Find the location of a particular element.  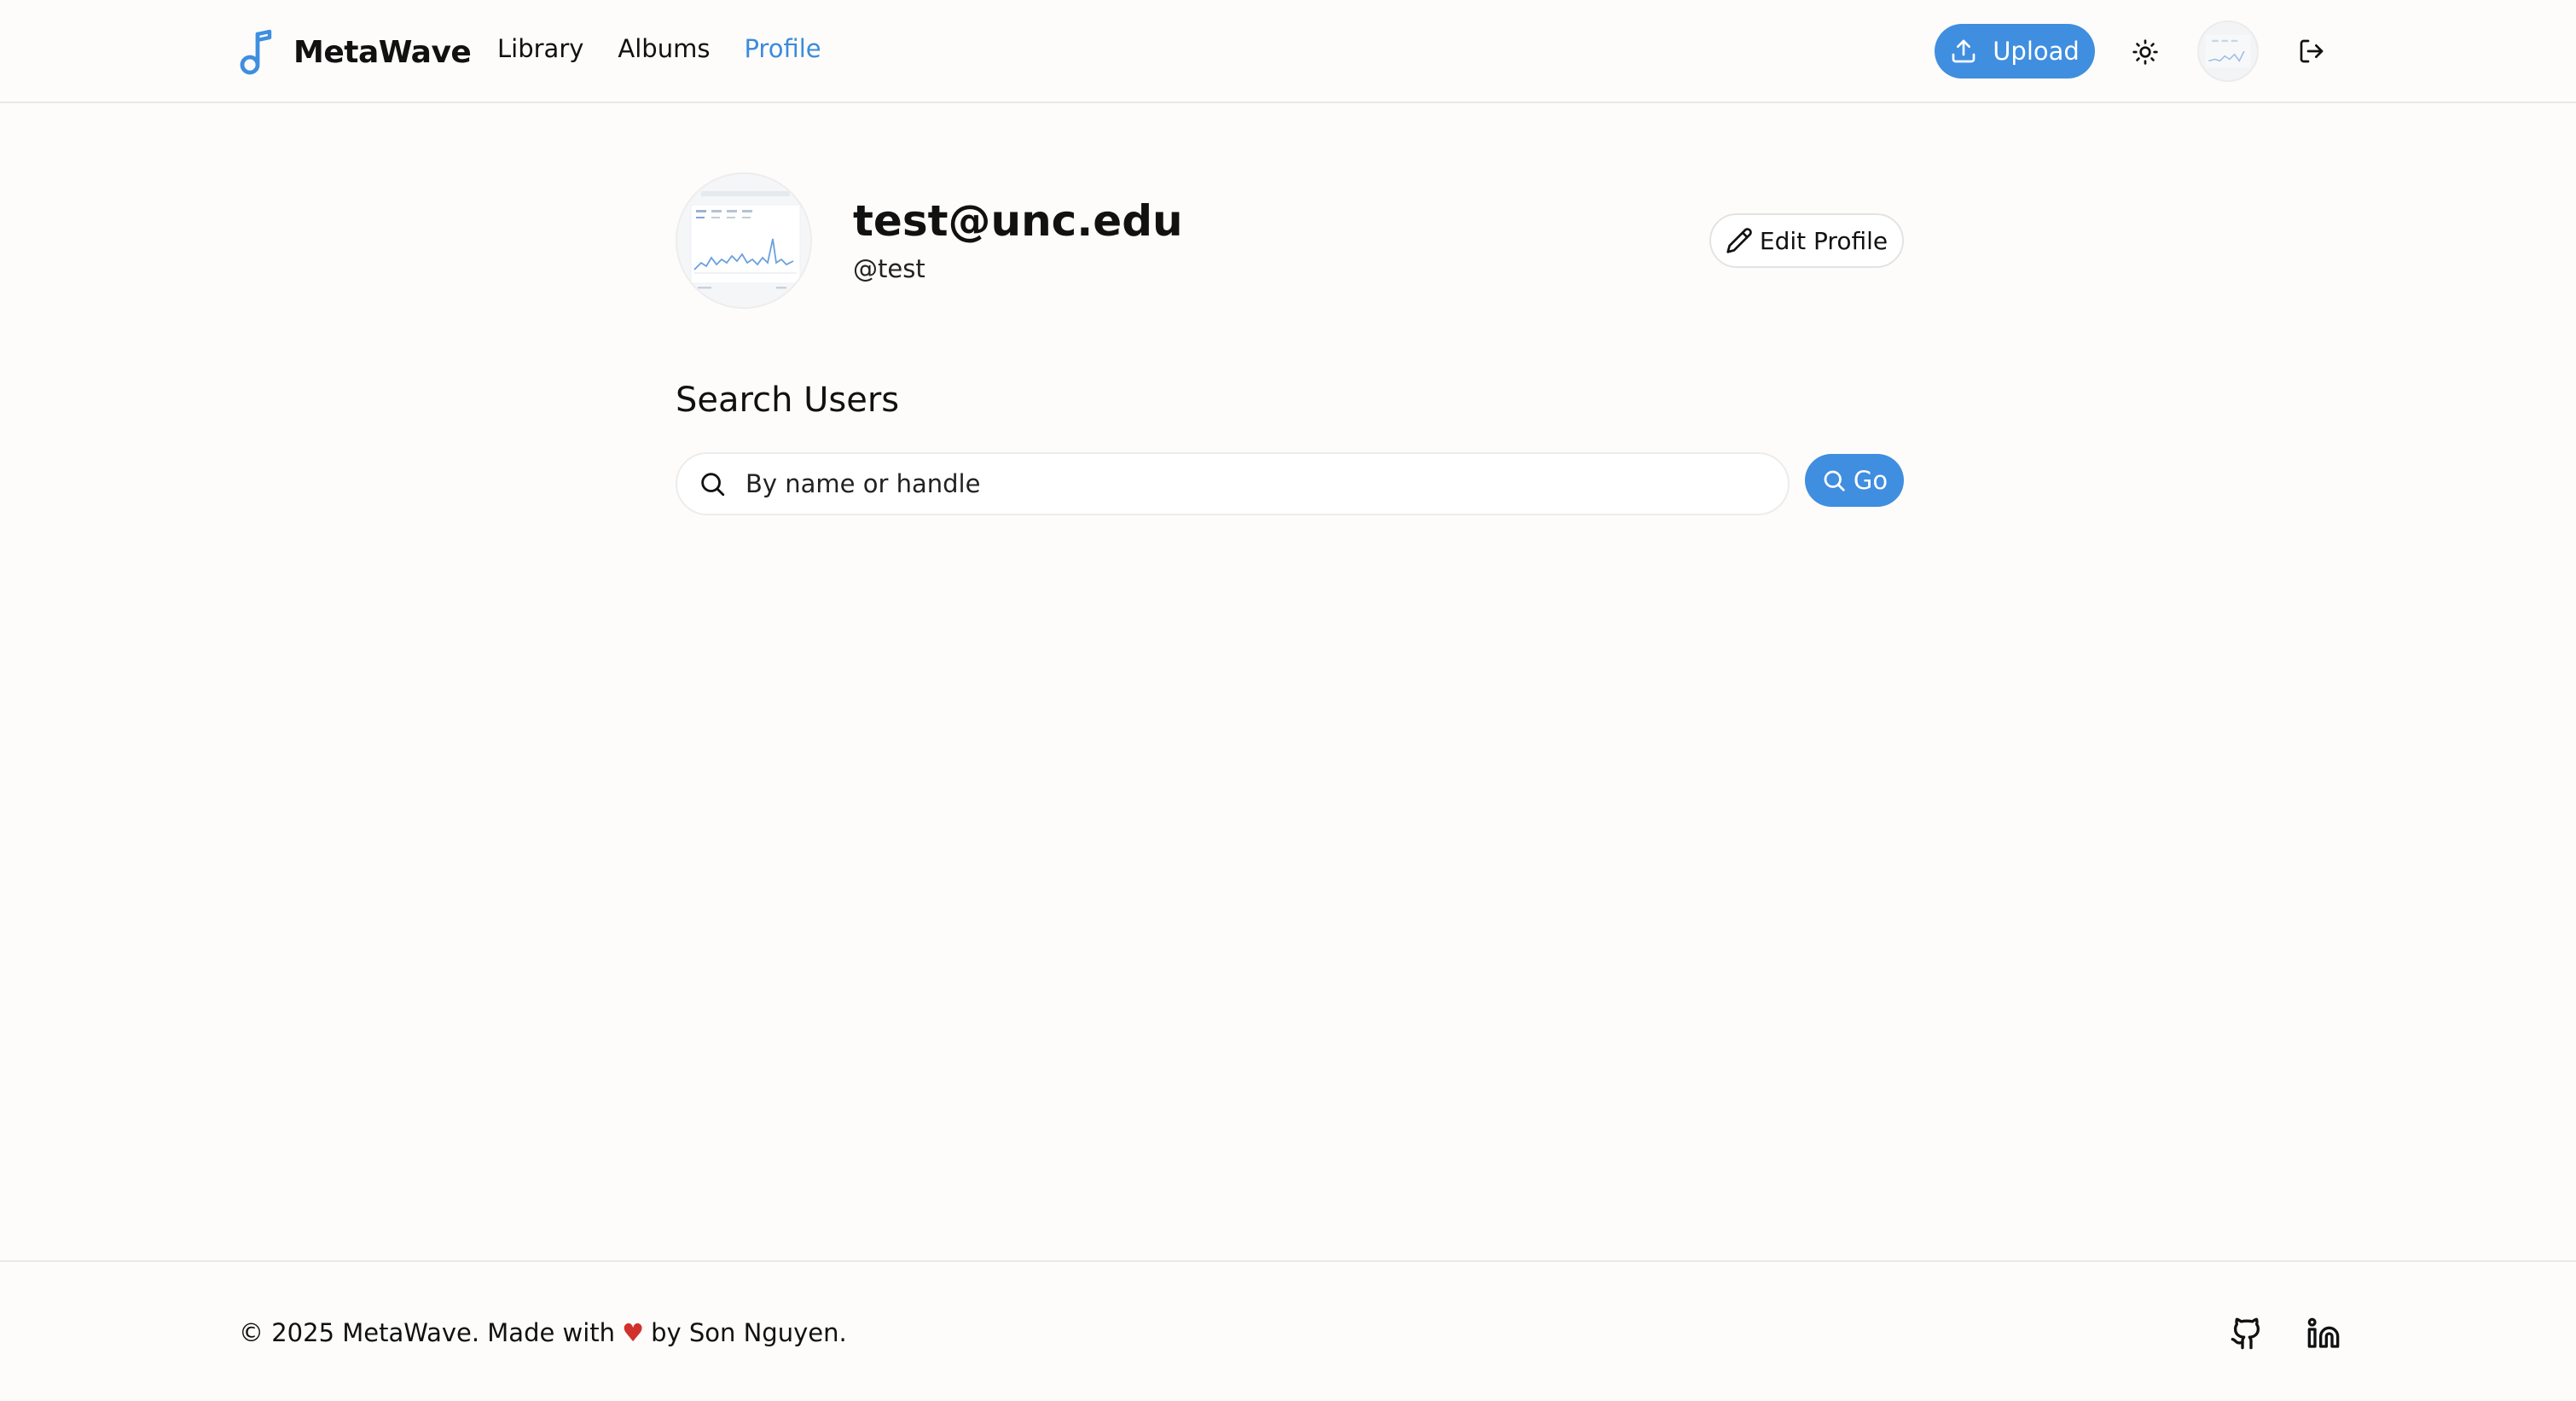

linkedin-link is located at coordinates (2323, 1334).